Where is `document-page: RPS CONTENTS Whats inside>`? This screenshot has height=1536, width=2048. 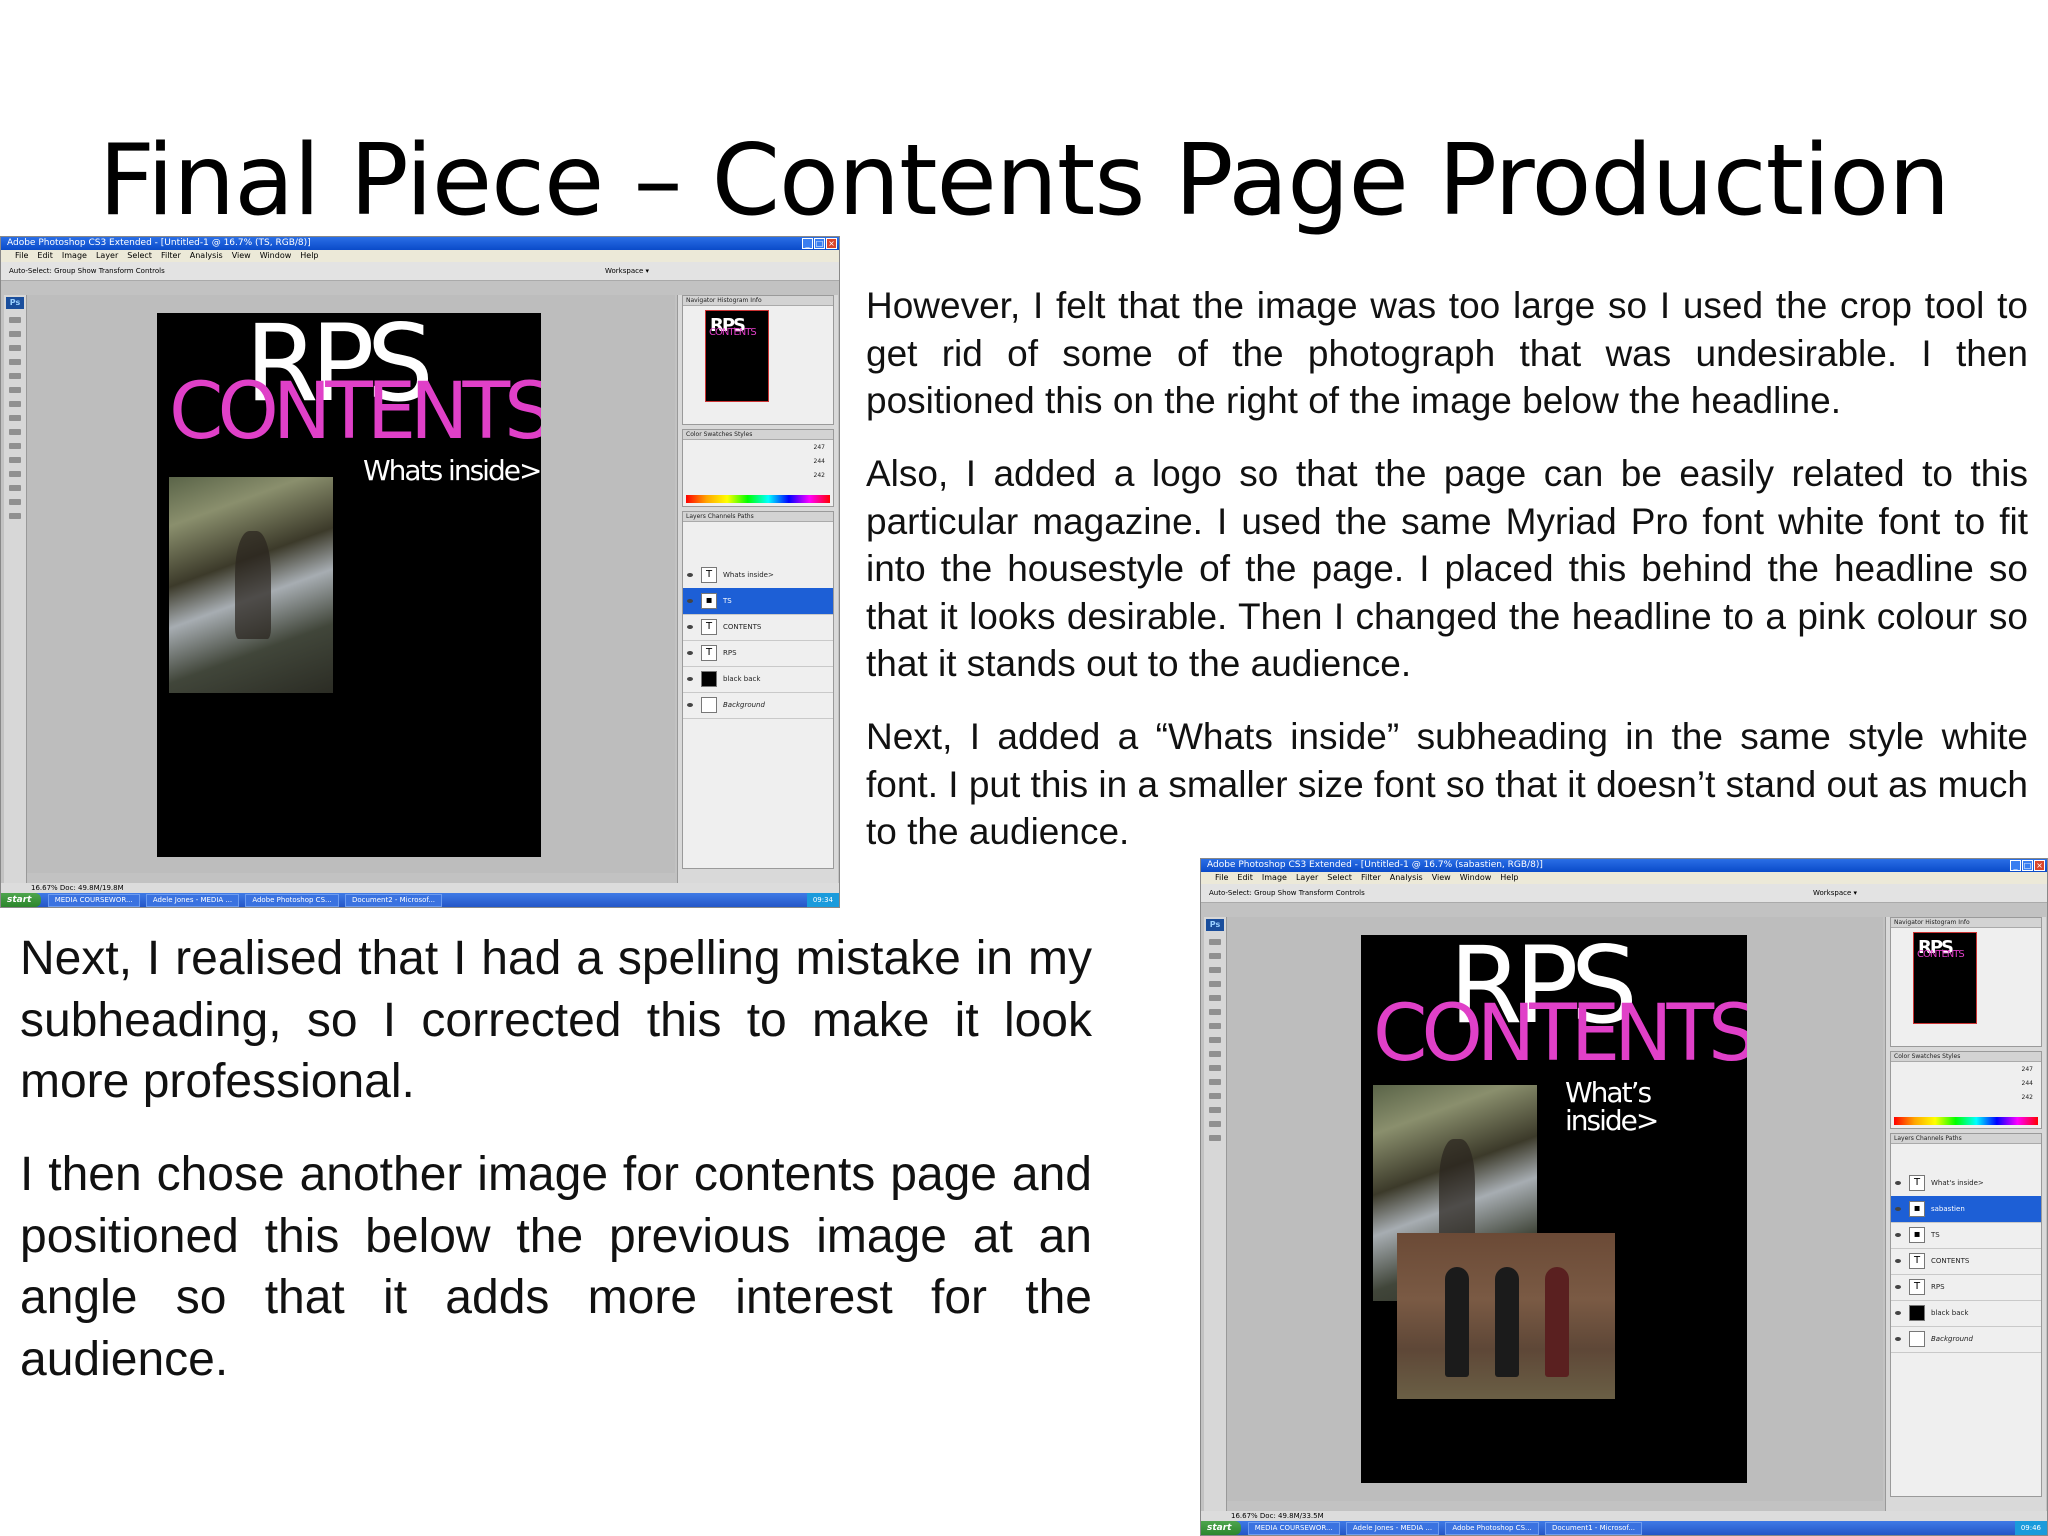 document-page: RPS CONTENTS Whats inside> is located at coordinates (349, 585).